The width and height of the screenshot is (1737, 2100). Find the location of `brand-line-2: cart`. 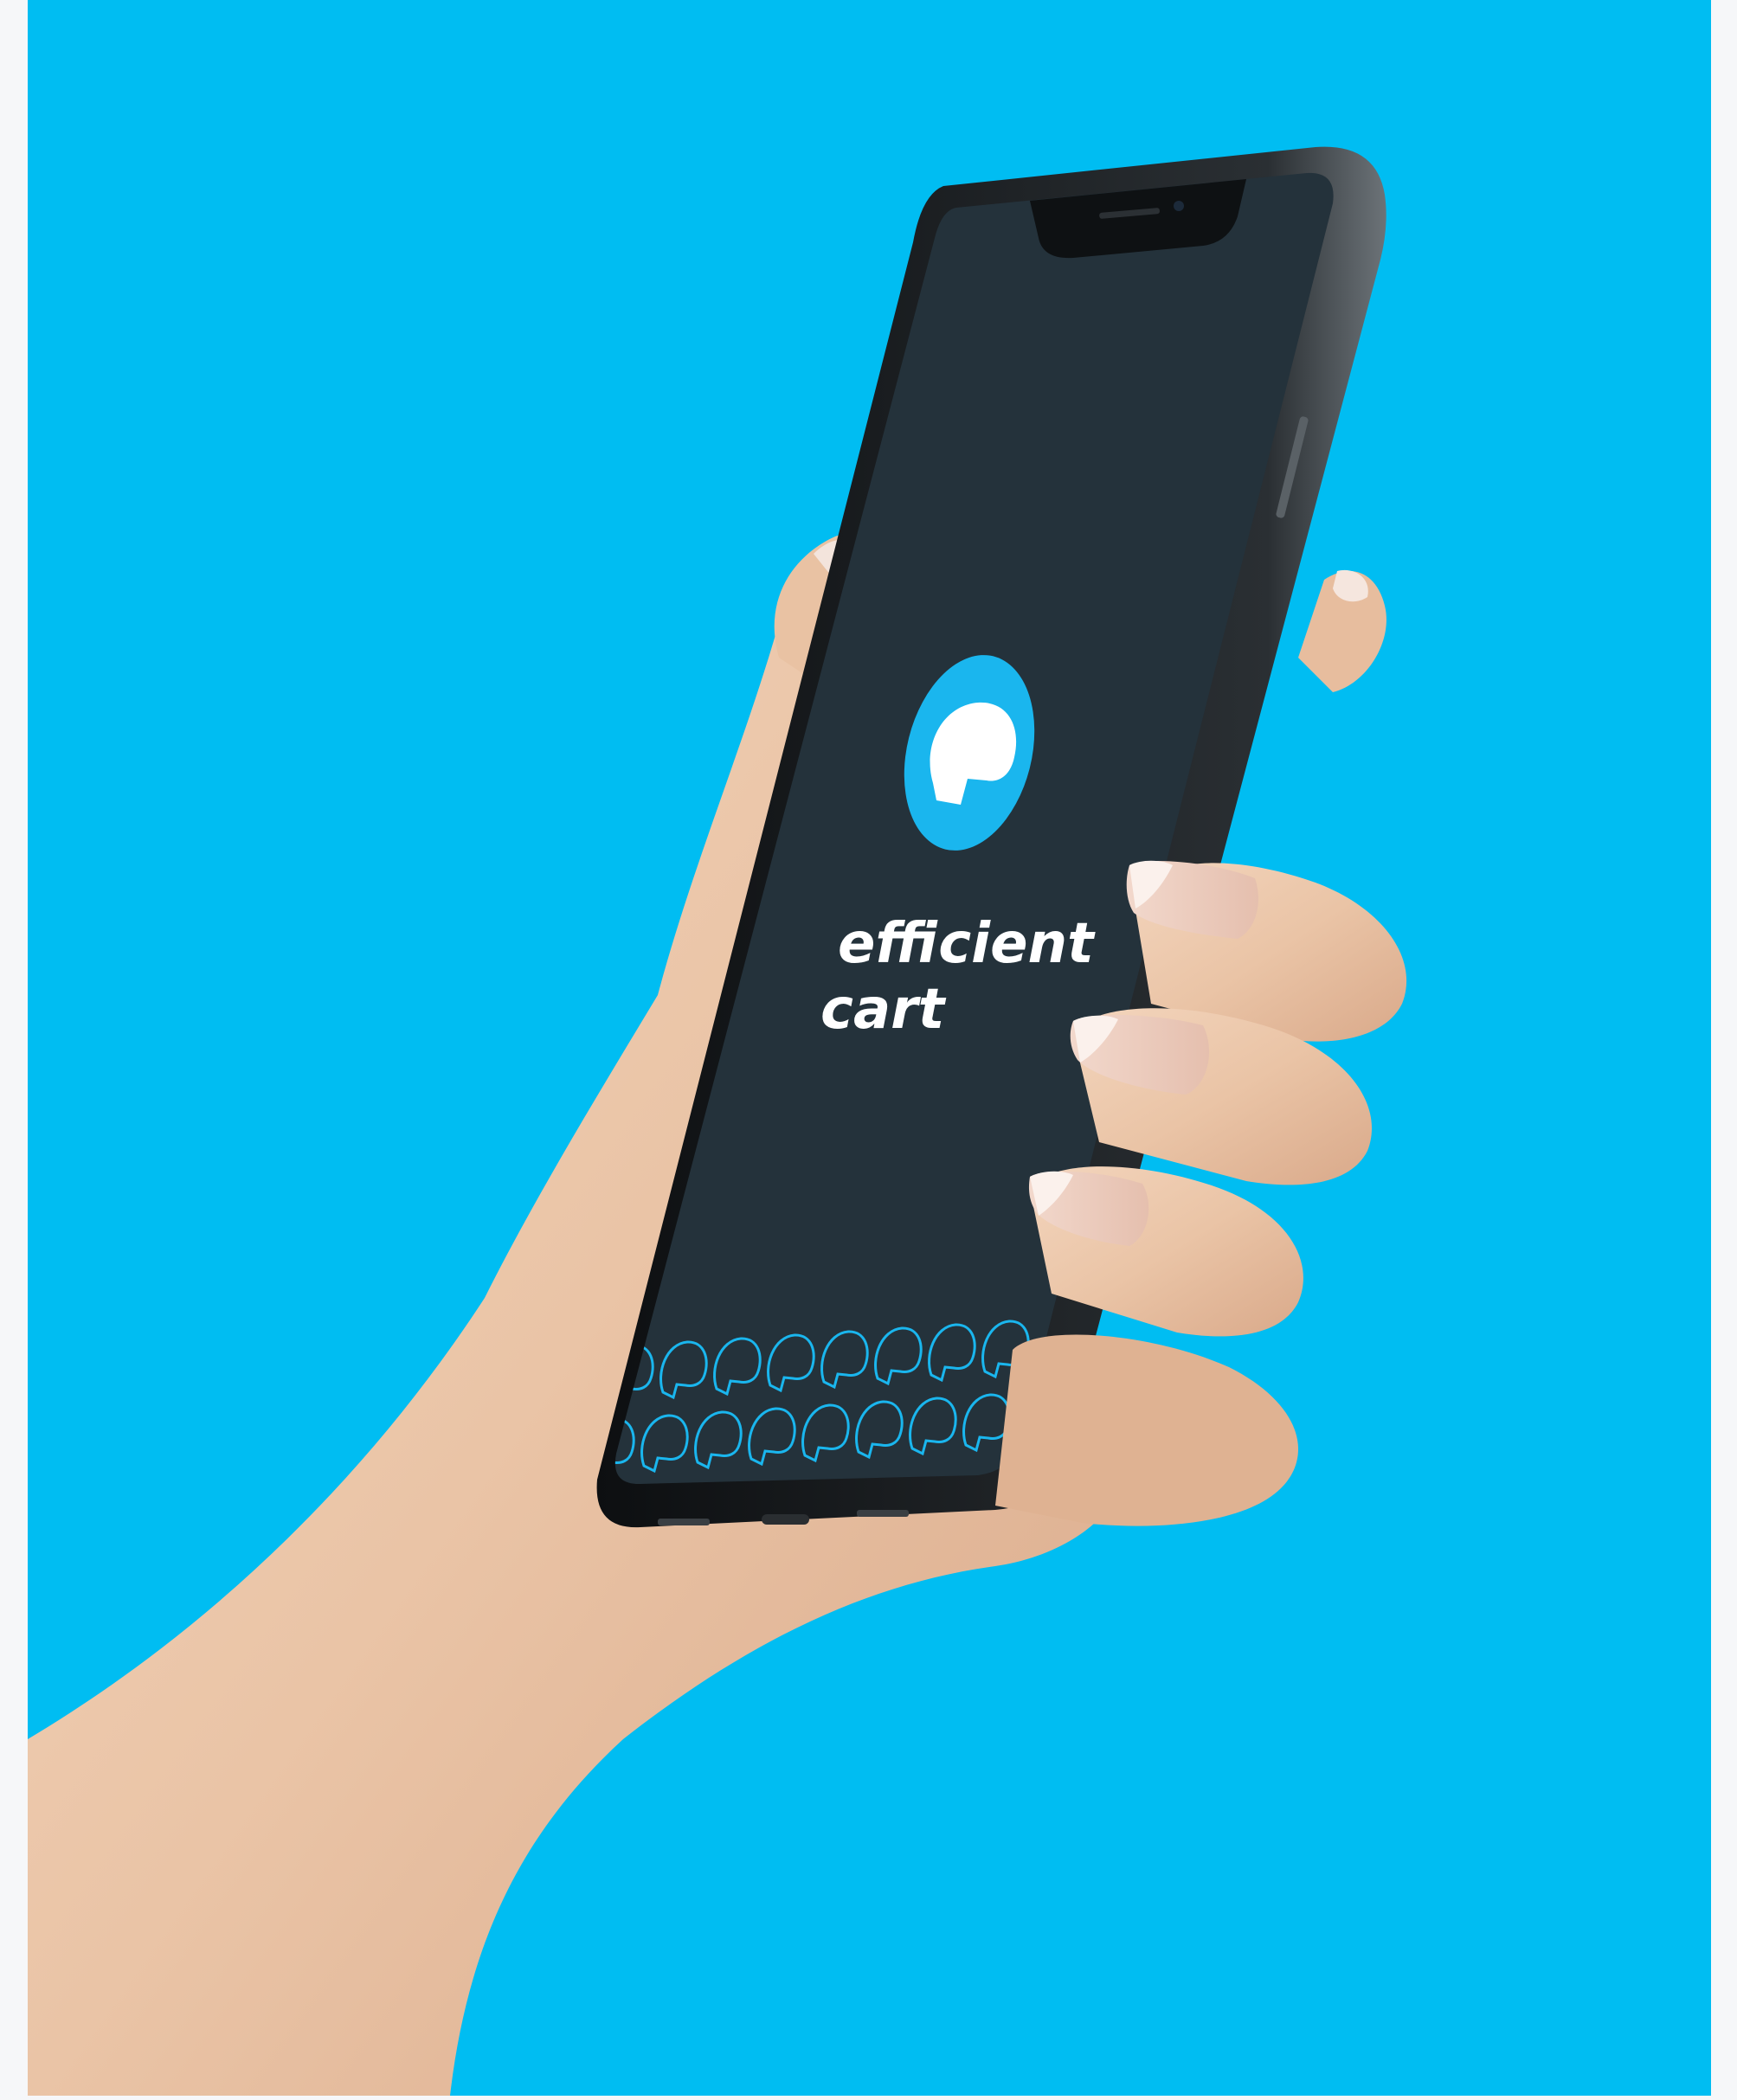

brand-line-2: cart is located at coordinates (883, 1010).